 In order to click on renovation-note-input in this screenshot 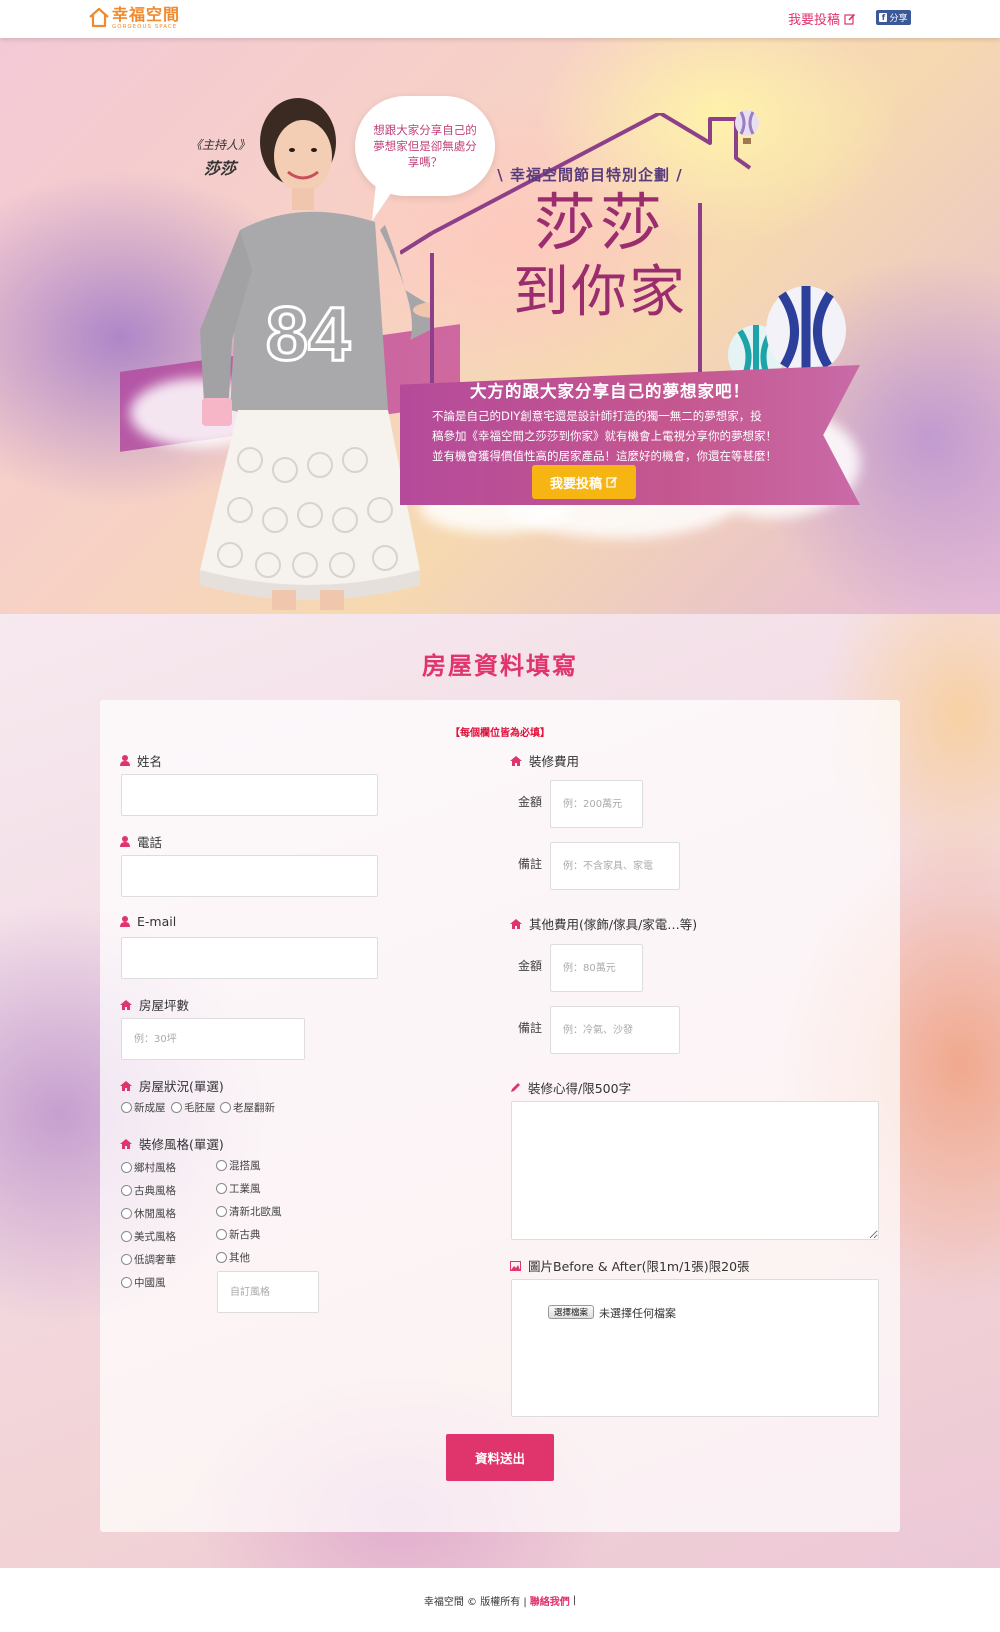, I will do `click(615, 866)`.